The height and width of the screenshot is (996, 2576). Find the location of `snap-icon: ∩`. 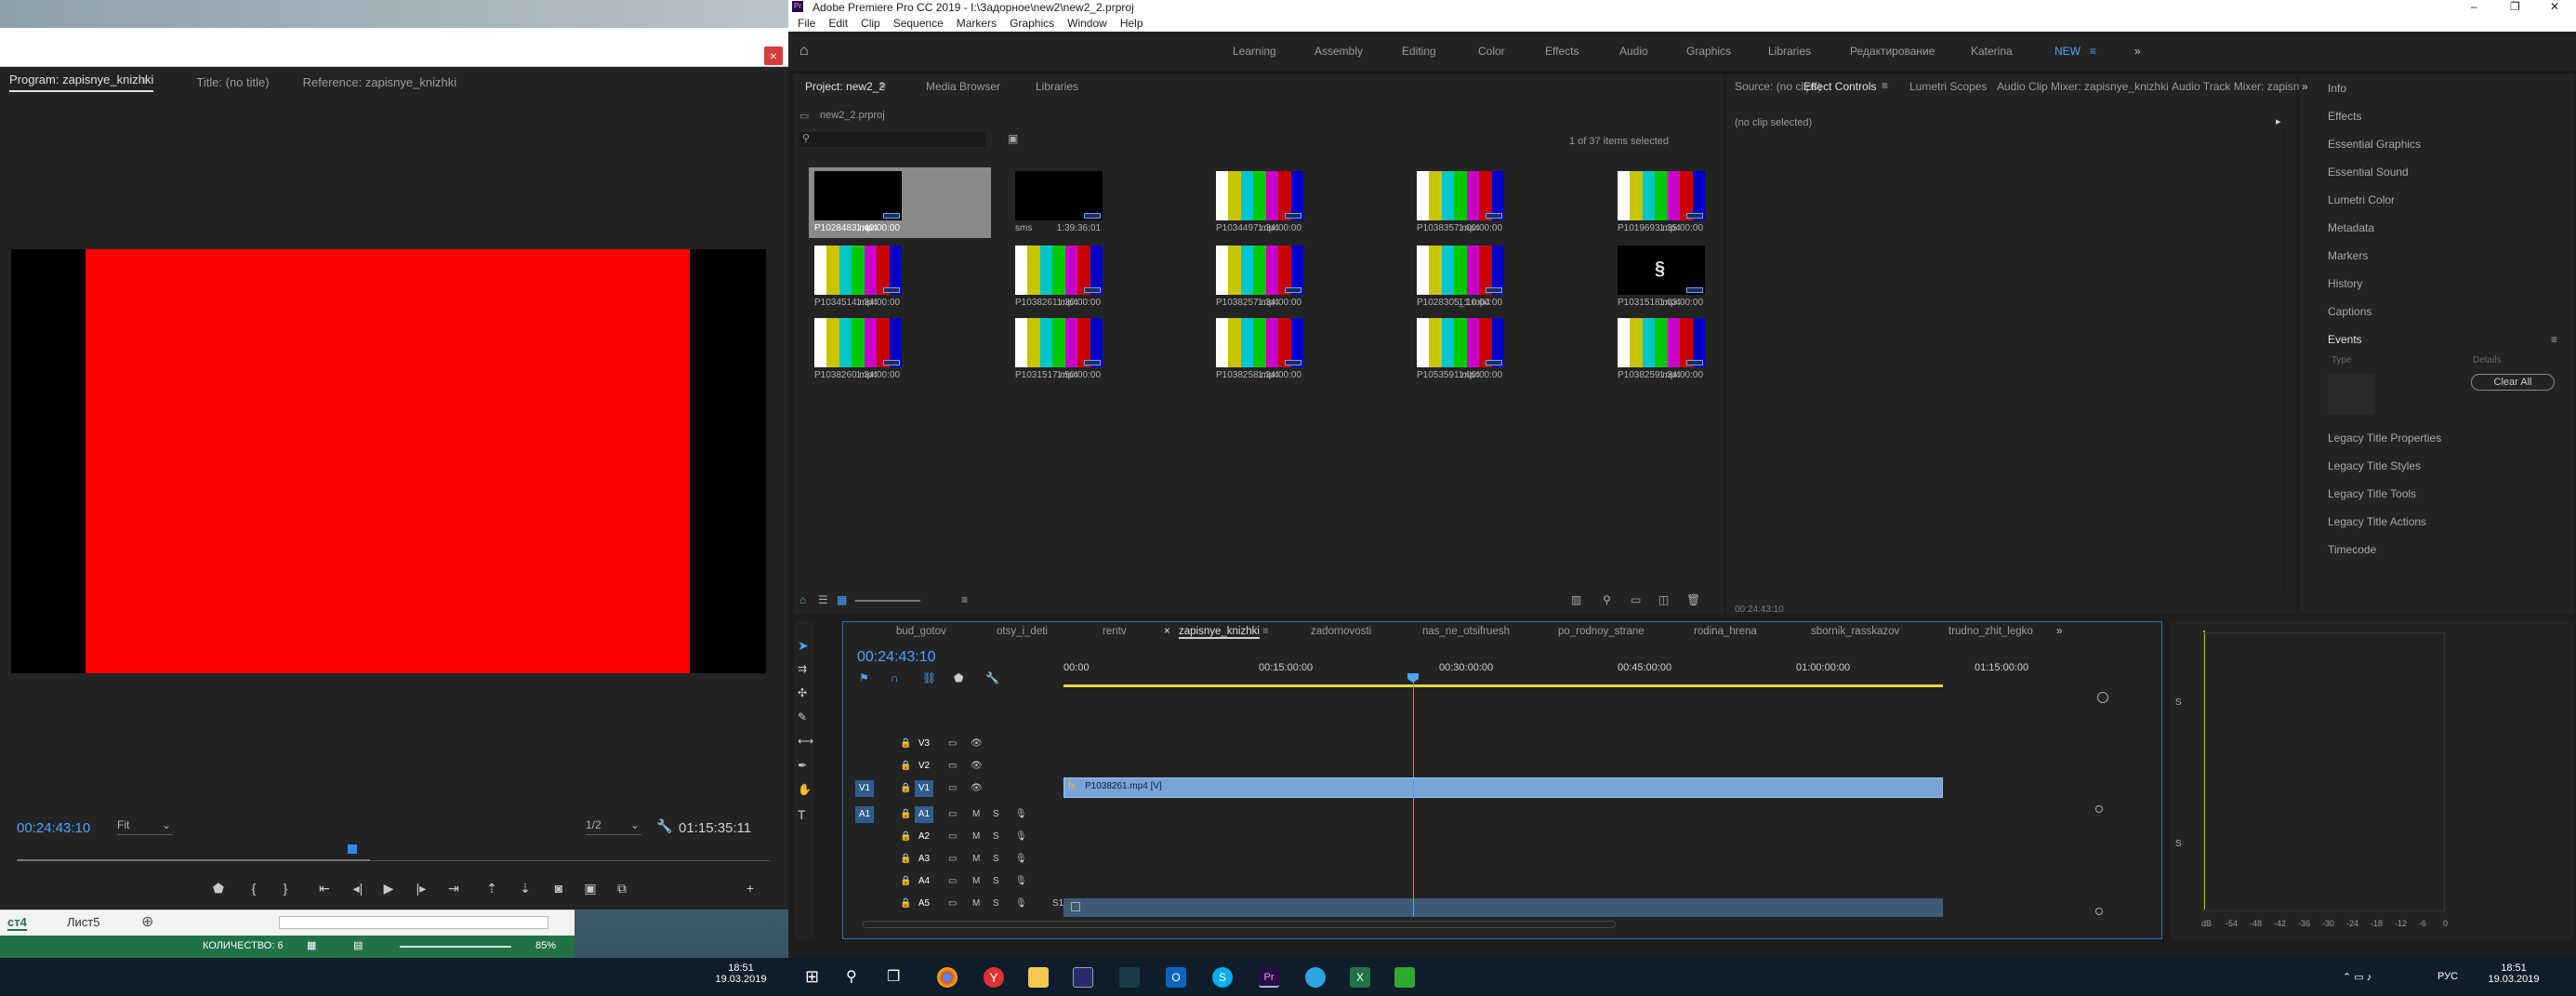

snap-icon: ∩ is located at coordinates (895, 678).